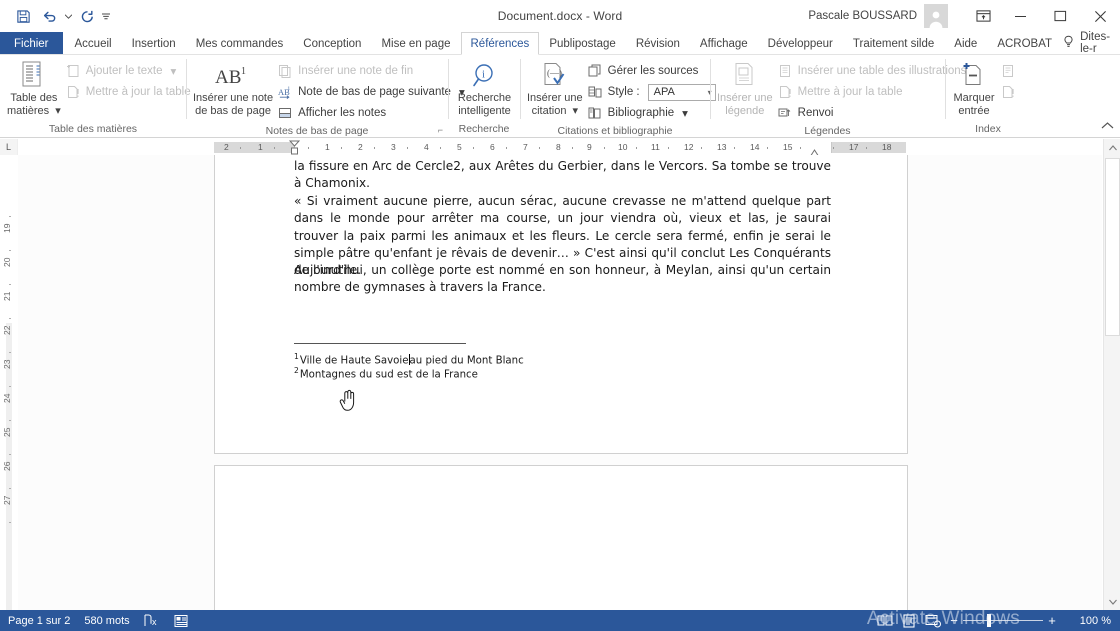  Describe the element at coordinates (233, 88) in the screenshot. I see `insert-footnote-button: AB 1 Insérer une note de bas de page` at that location.